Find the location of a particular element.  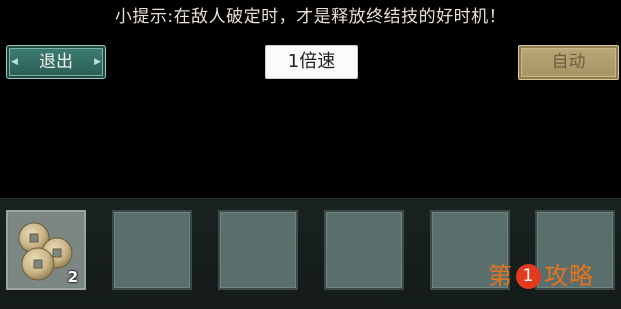

speed-button: 1倍速 is located at coordinates (311, 62).